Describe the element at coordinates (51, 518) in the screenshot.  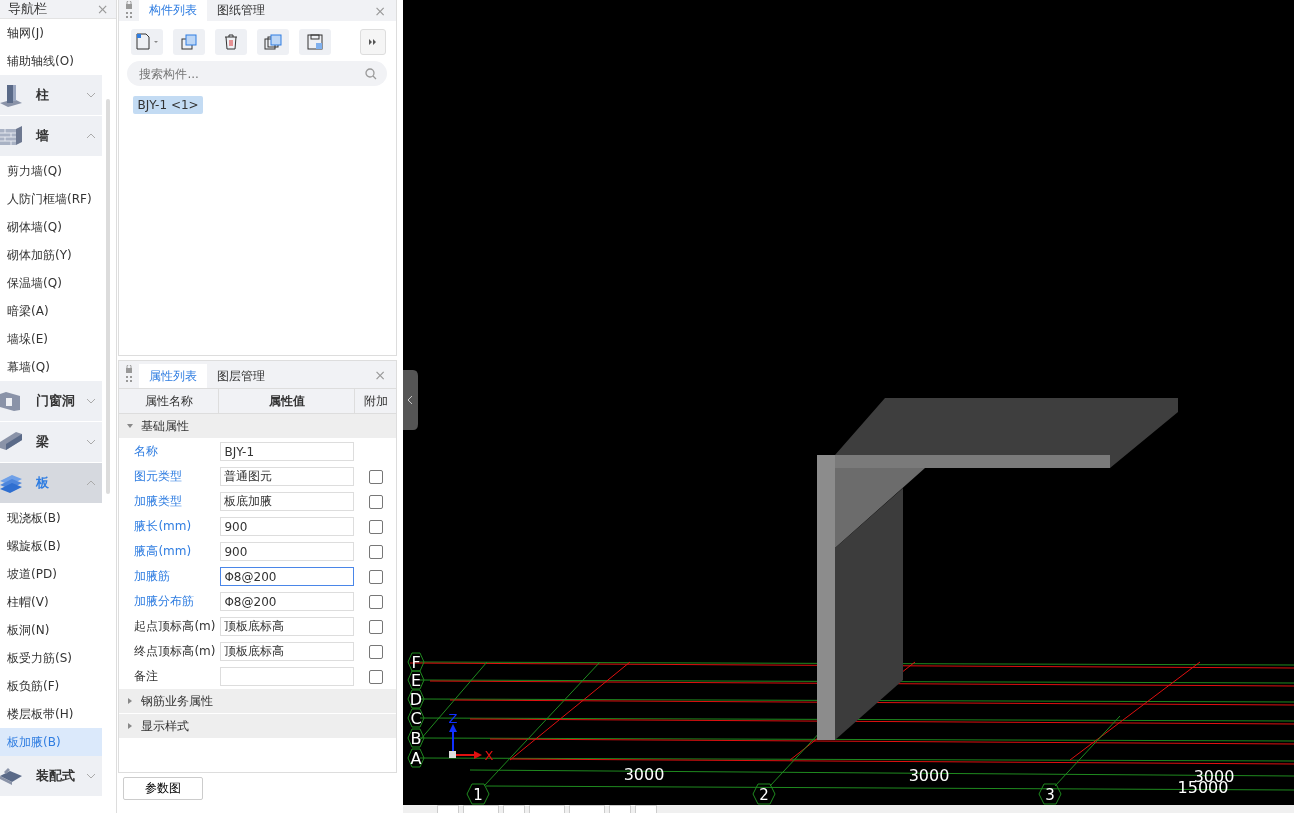
I see `nav-item: 现浇板(B)` at that location.